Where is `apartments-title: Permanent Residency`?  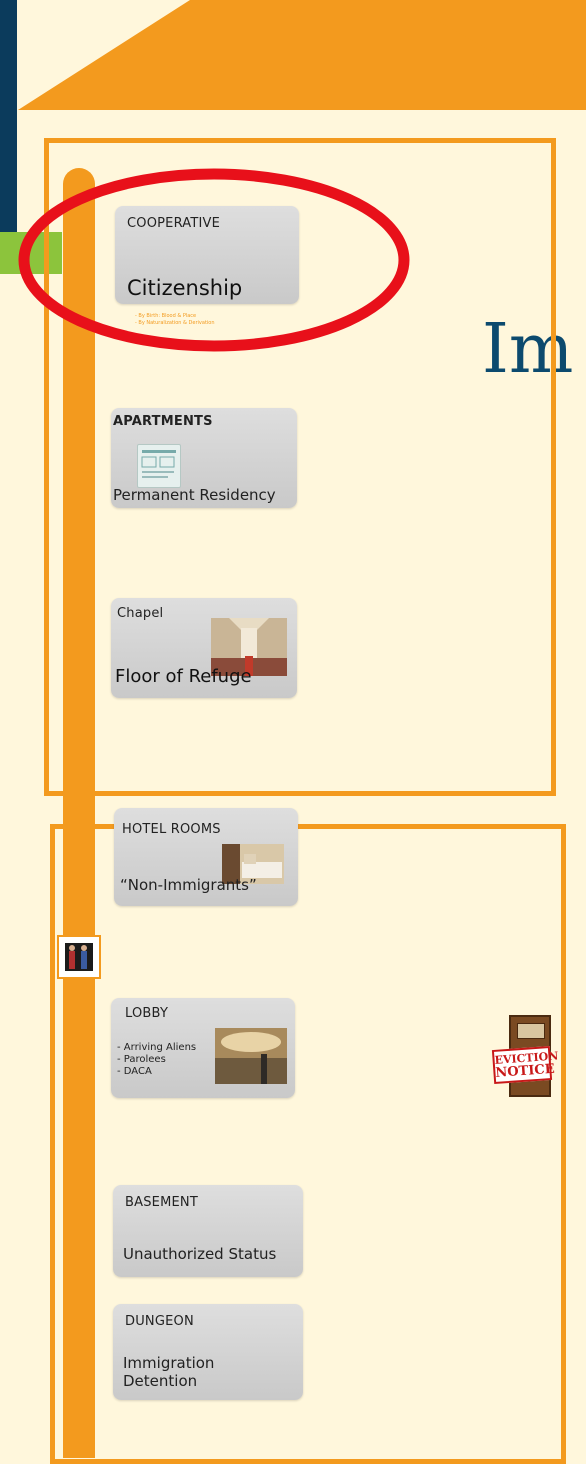
apartments-title: Permanent Residency is located at coordinates (194, 495).